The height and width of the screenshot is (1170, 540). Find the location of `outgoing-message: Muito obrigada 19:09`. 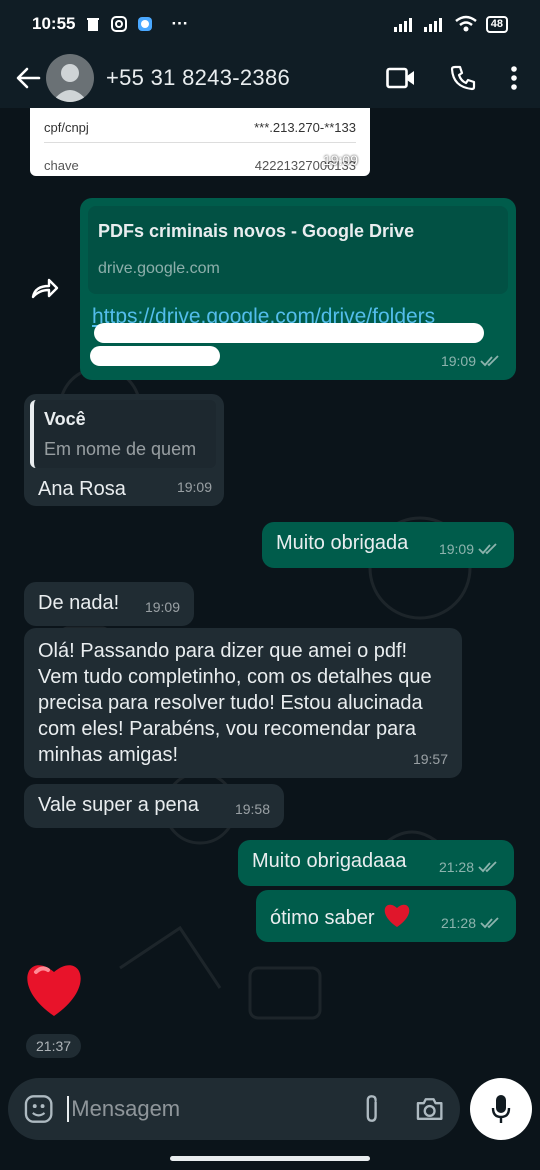

outgoing-message: Muito obrigada 19:09 is located at coordinates (388, 545).